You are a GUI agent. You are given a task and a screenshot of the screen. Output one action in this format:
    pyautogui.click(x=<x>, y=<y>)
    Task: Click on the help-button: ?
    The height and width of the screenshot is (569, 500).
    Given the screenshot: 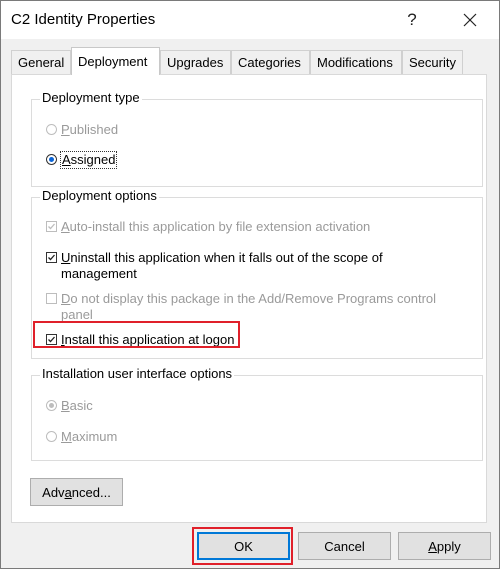 What is the action you would take?
    pyautogui.click(x=412, y=20)
    